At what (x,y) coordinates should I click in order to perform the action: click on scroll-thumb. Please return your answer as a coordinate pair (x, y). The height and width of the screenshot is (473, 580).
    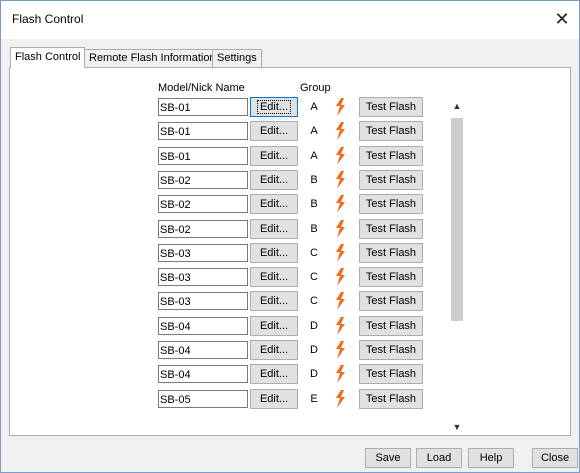
    Looking at the image, I should click on (457, 219).